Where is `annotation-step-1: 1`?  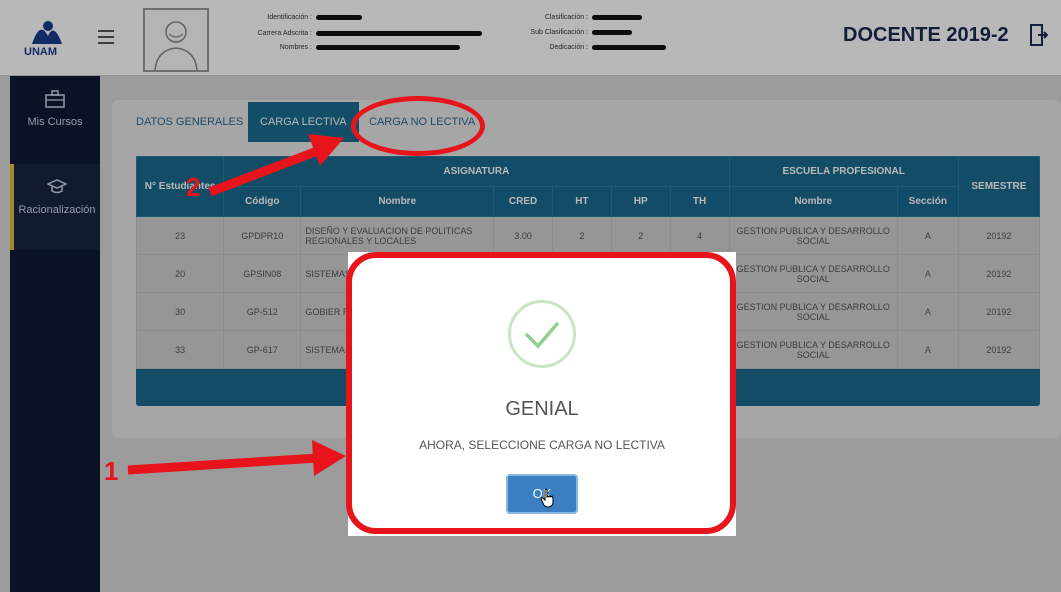 annotation-step-1: 1 is located at coordinates (111, 471).